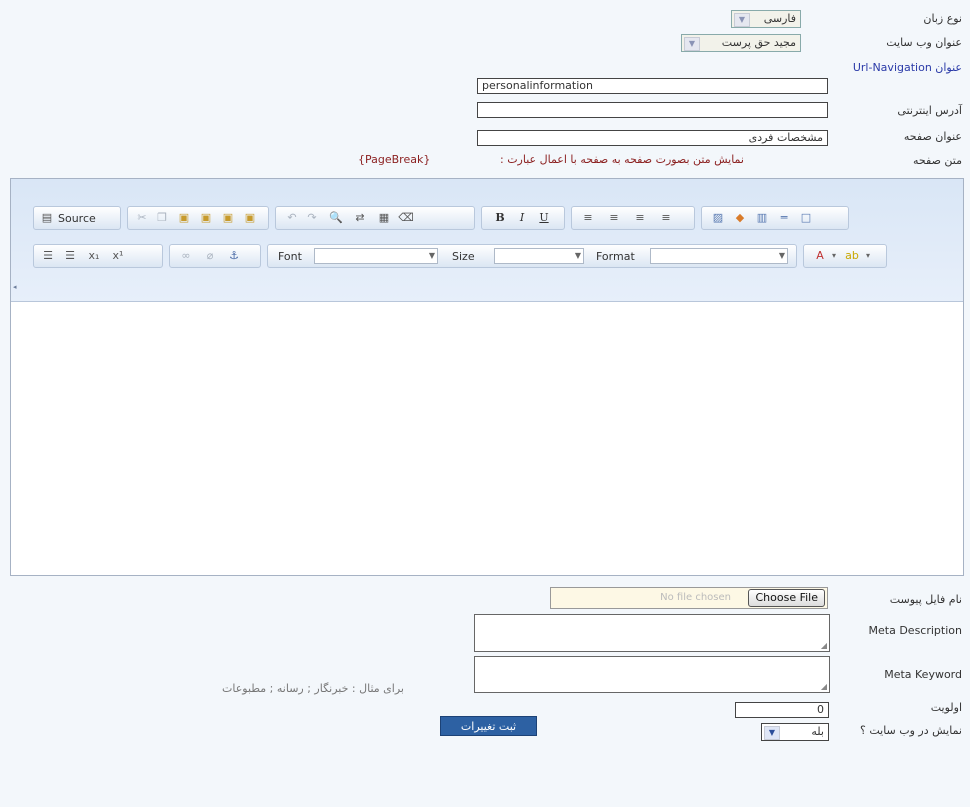 The image size is (970, 807). I want to click on show-on-site-value: بله, so click(817, 731).